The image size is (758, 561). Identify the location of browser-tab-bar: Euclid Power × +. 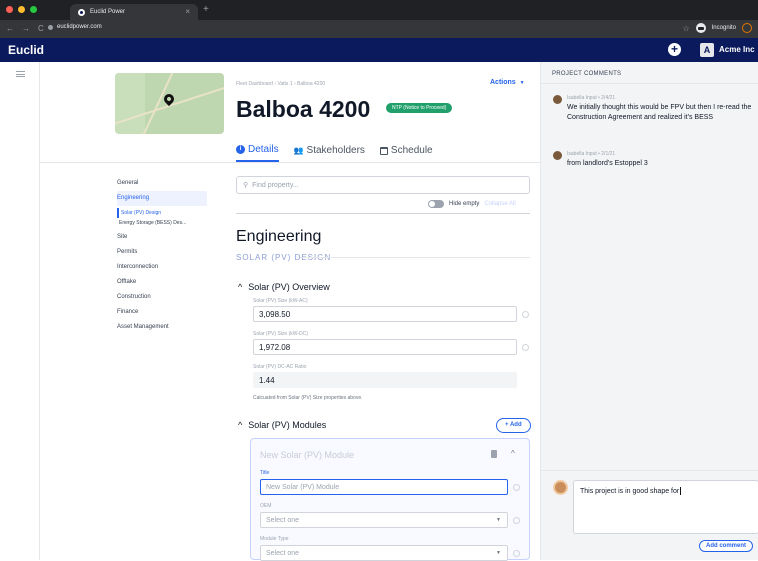
(379, 10).